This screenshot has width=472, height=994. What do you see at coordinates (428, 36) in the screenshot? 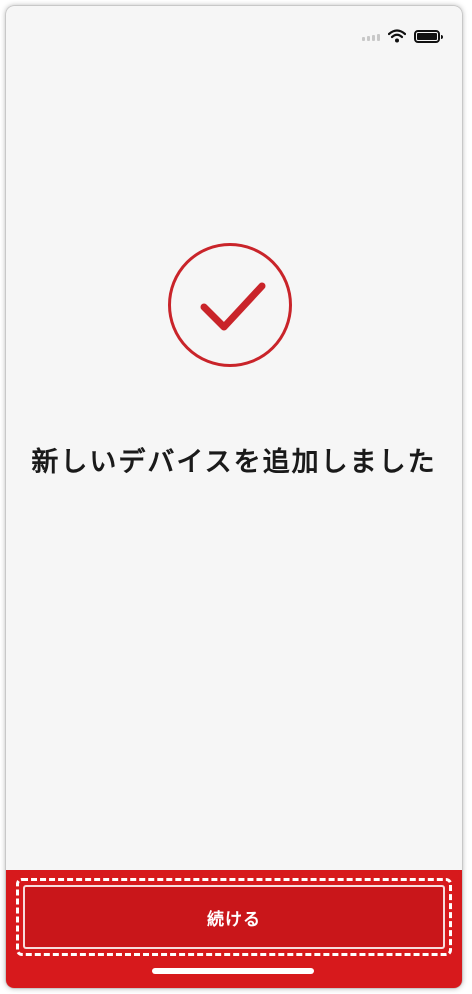
I see `battery-icon` at bounding box center [428, 36].